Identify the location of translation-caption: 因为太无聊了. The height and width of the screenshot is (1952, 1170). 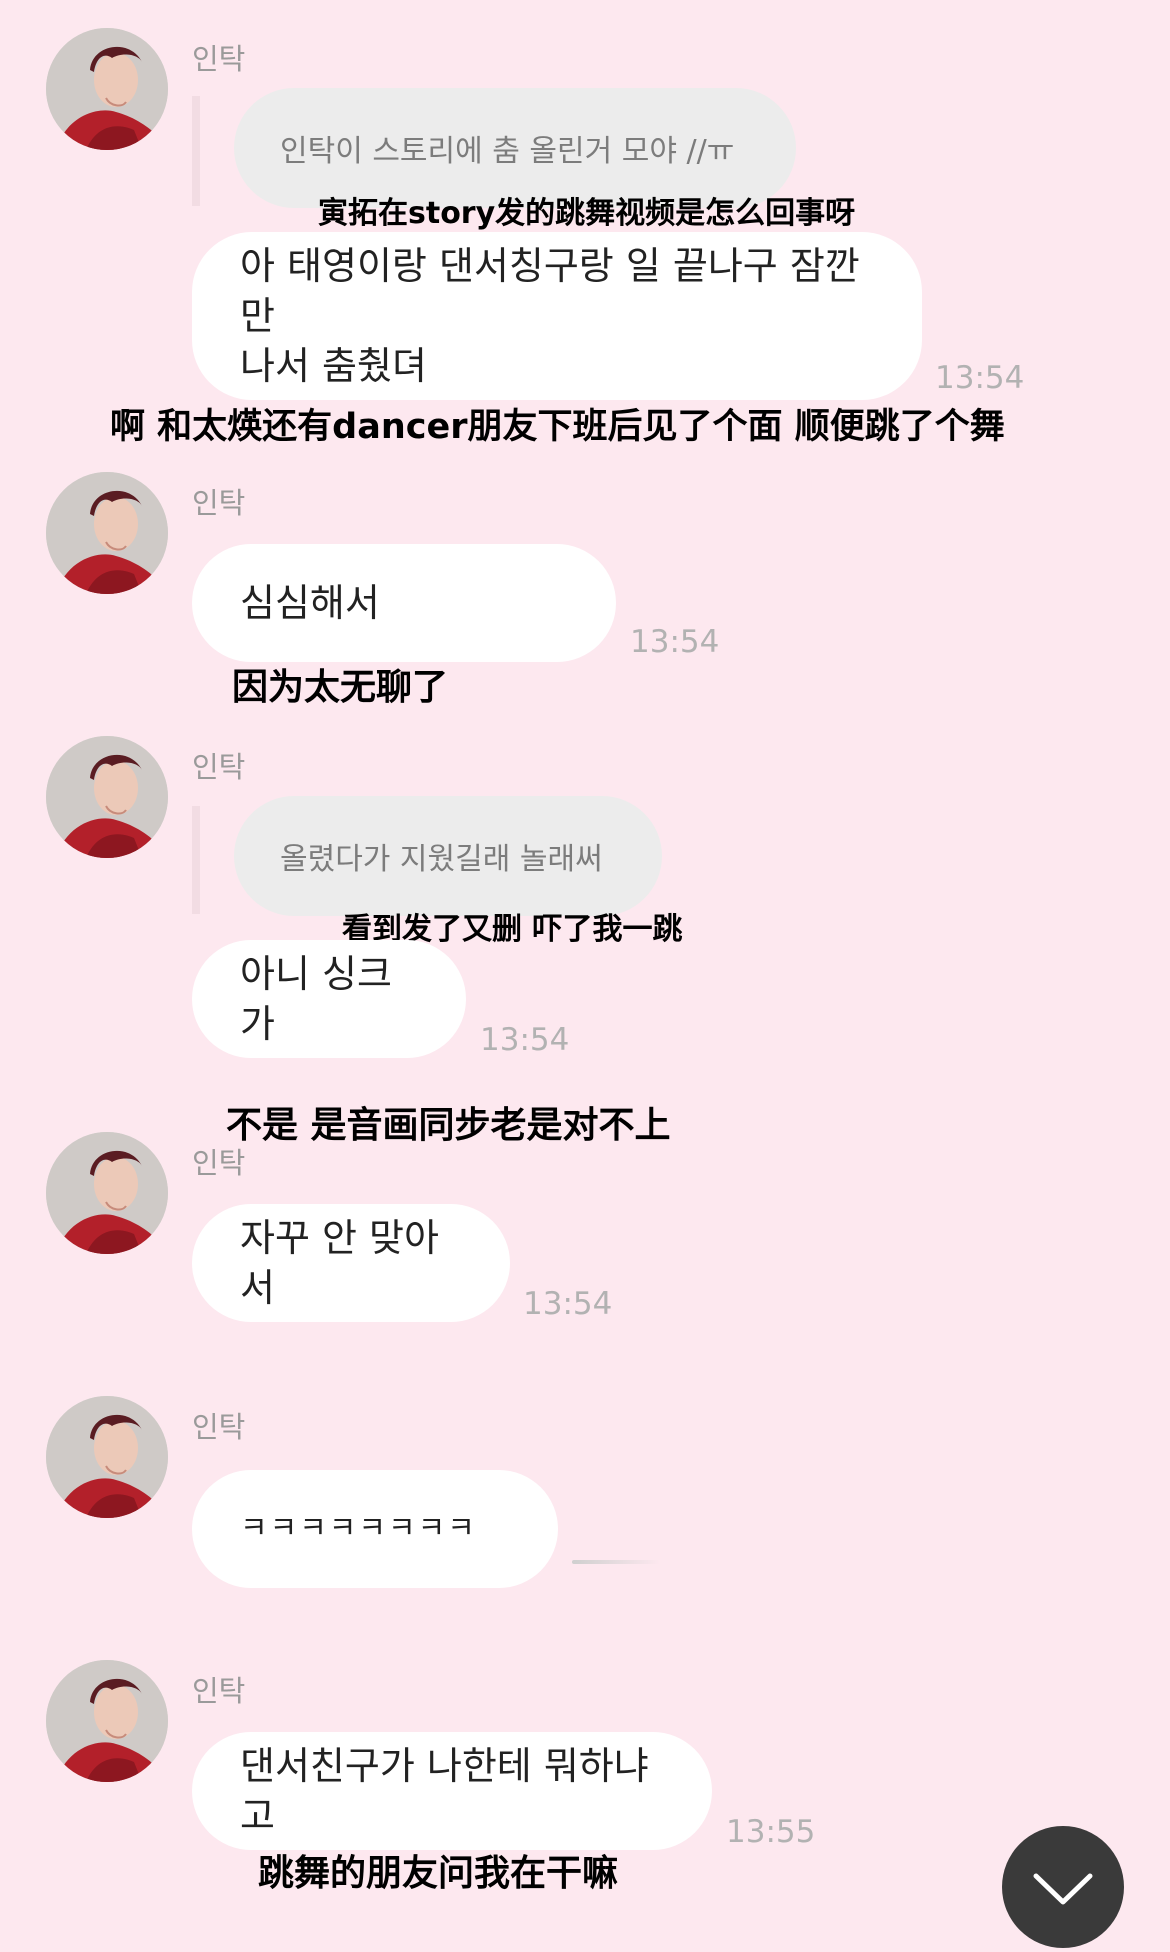
(340, 687).